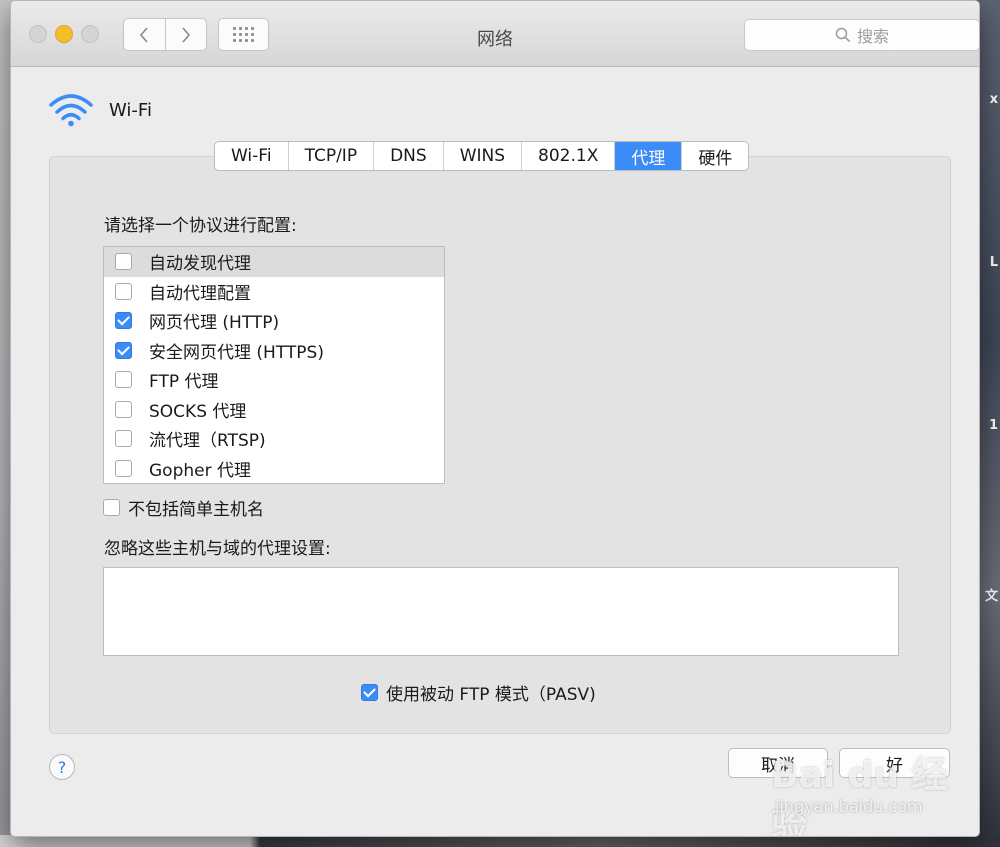  I want to click on protocol-row-gopher: Gopher 代理, so click(274, 469).